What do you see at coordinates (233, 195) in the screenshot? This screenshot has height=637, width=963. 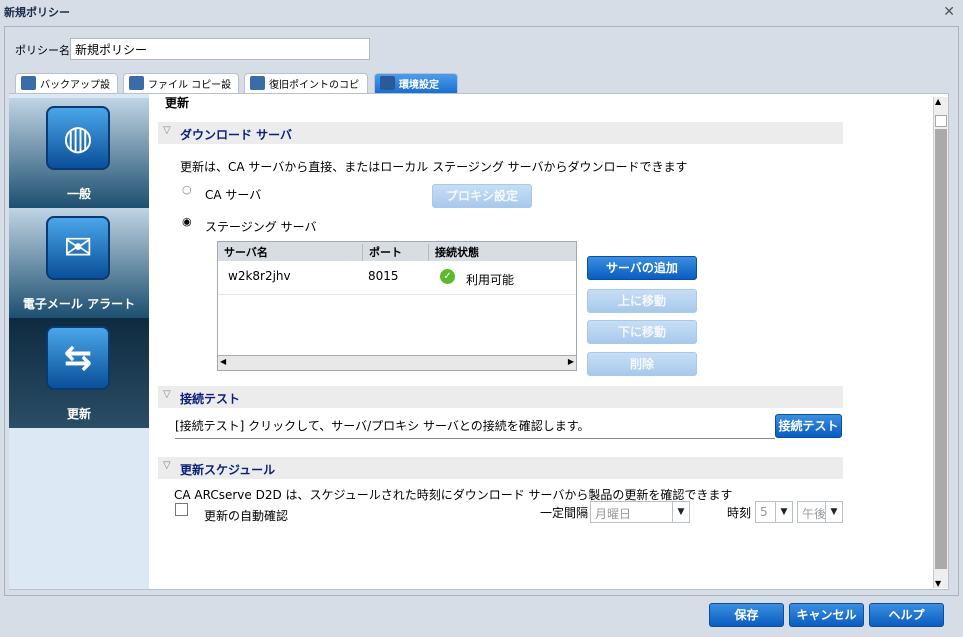 I see `ca-server-label: CA サーバ` at bounding box center [233, 195].